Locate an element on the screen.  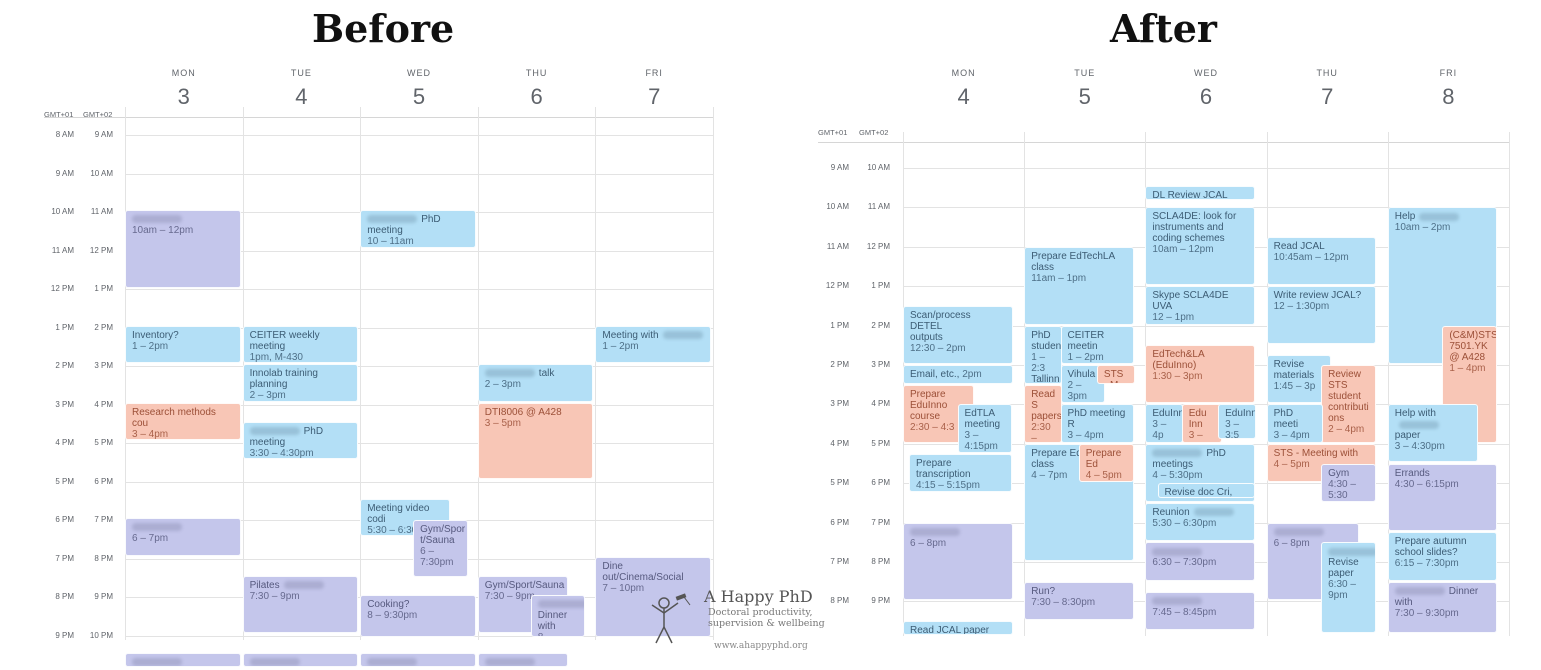
event-title-text: Read S is located at coordinates (1043, 399).